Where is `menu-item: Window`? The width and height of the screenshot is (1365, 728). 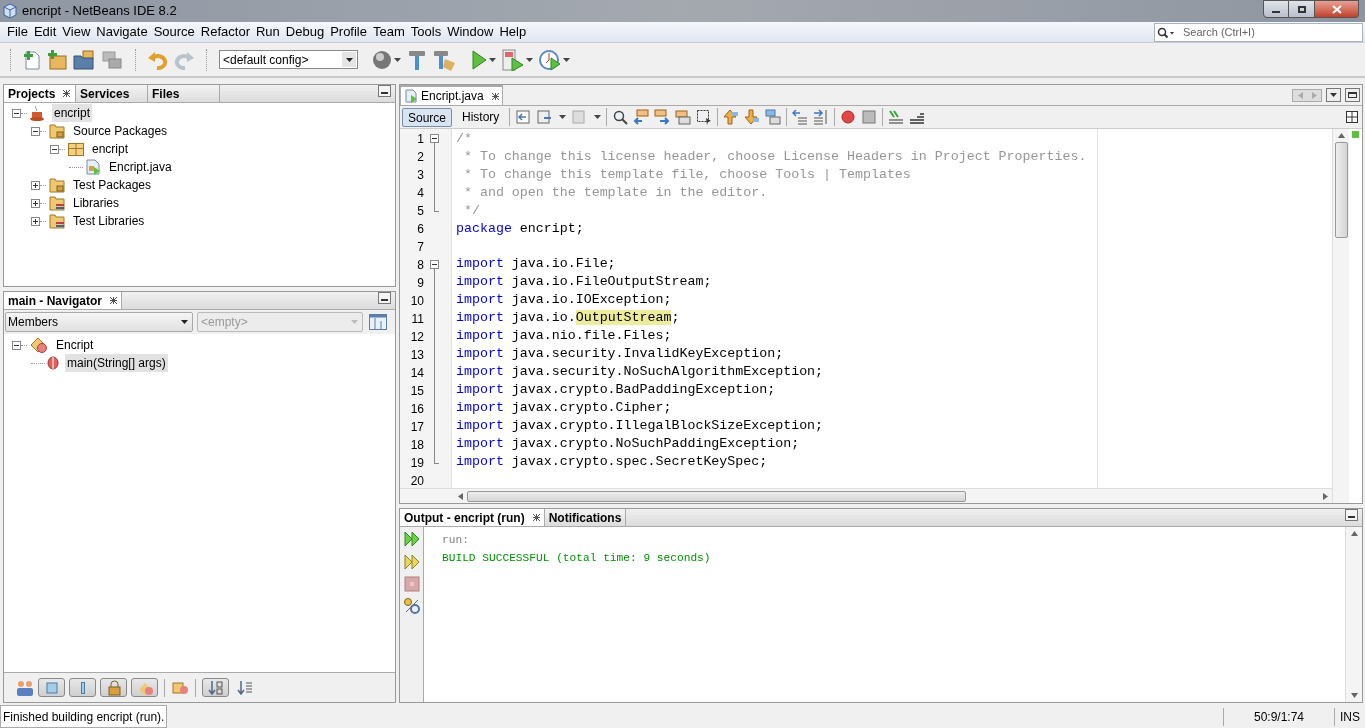
menu-item: Window is located at coordinates (470, 32).